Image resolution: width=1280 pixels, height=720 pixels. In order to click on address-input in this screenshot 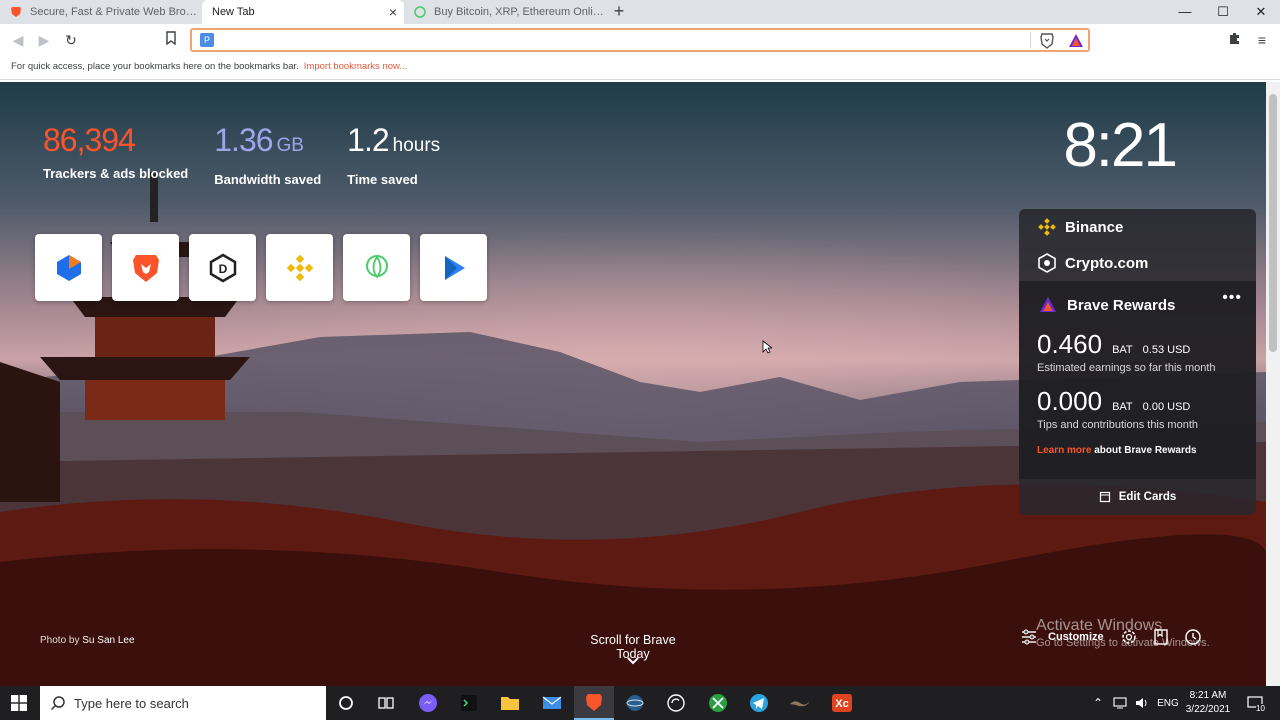, I will do `click(623, 40)`.